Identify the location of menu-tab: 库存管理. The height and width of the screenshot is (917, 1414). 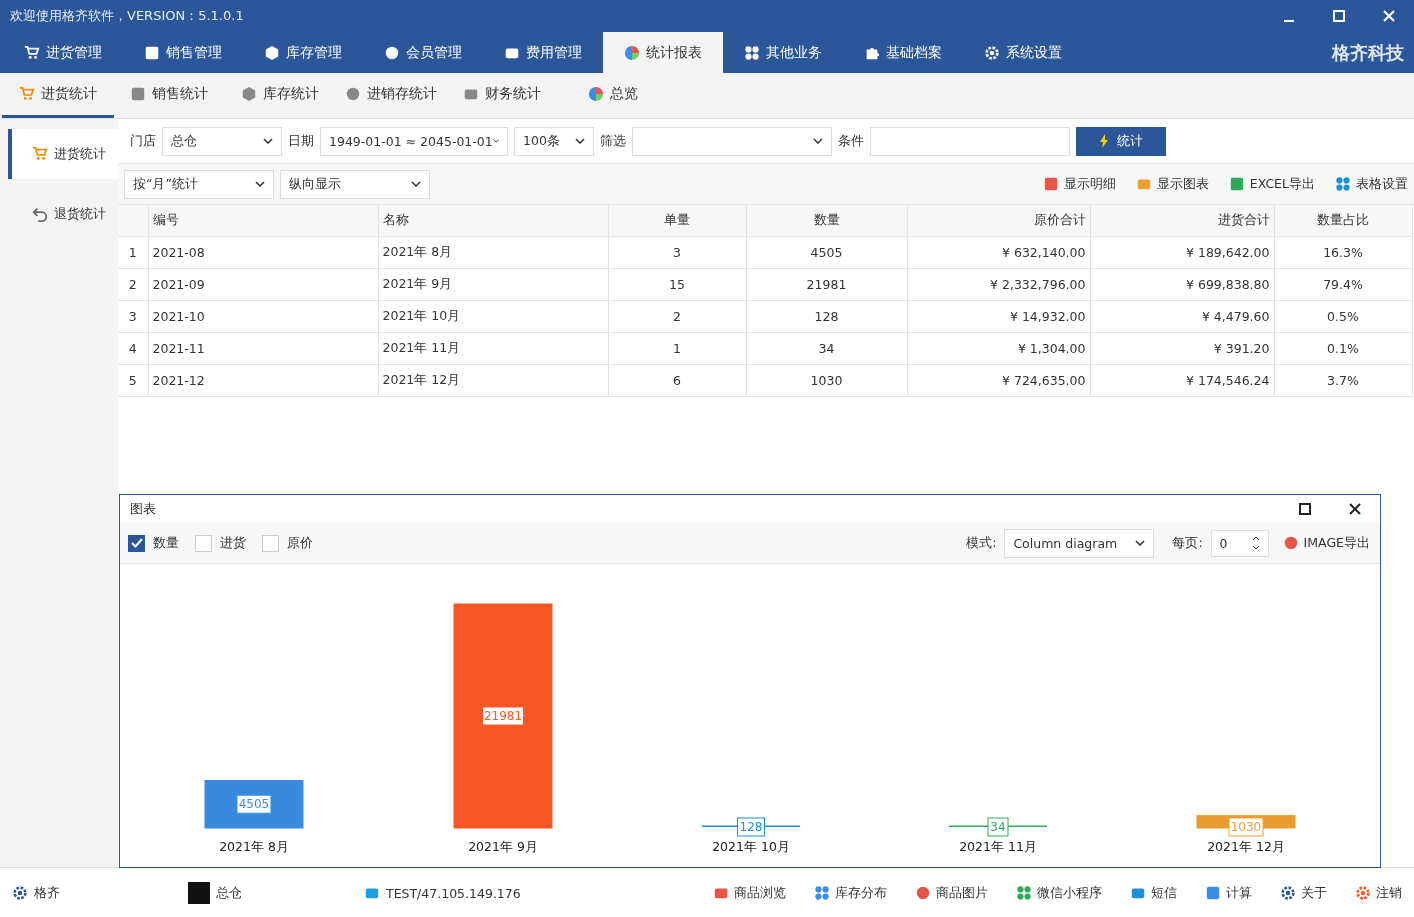
(303, 52).